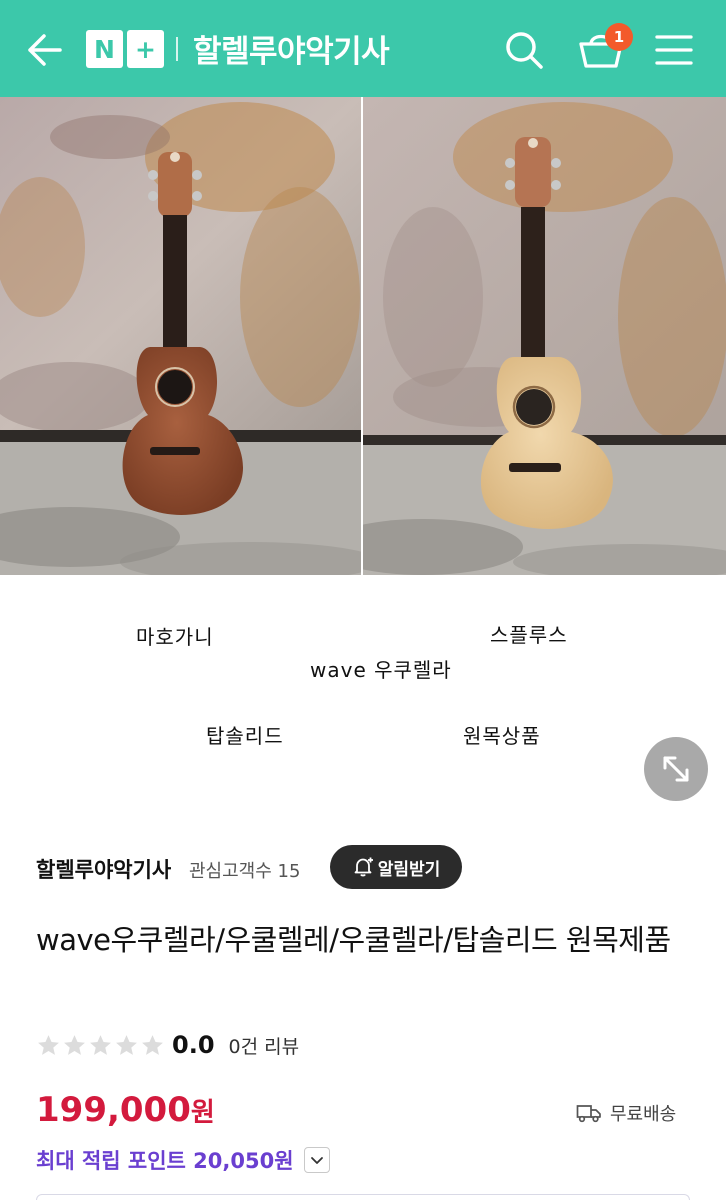  What do you see at coordinates (409, 869) in the screenshot?
I see `alarm-button-label: 알림받기` at bounding box center [409, 869].